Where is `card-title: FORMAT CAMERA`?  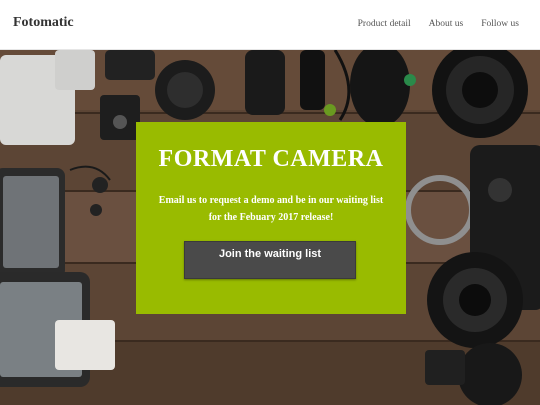 card-title: FORMAT CAMERA is located at coordinates (271, 159).